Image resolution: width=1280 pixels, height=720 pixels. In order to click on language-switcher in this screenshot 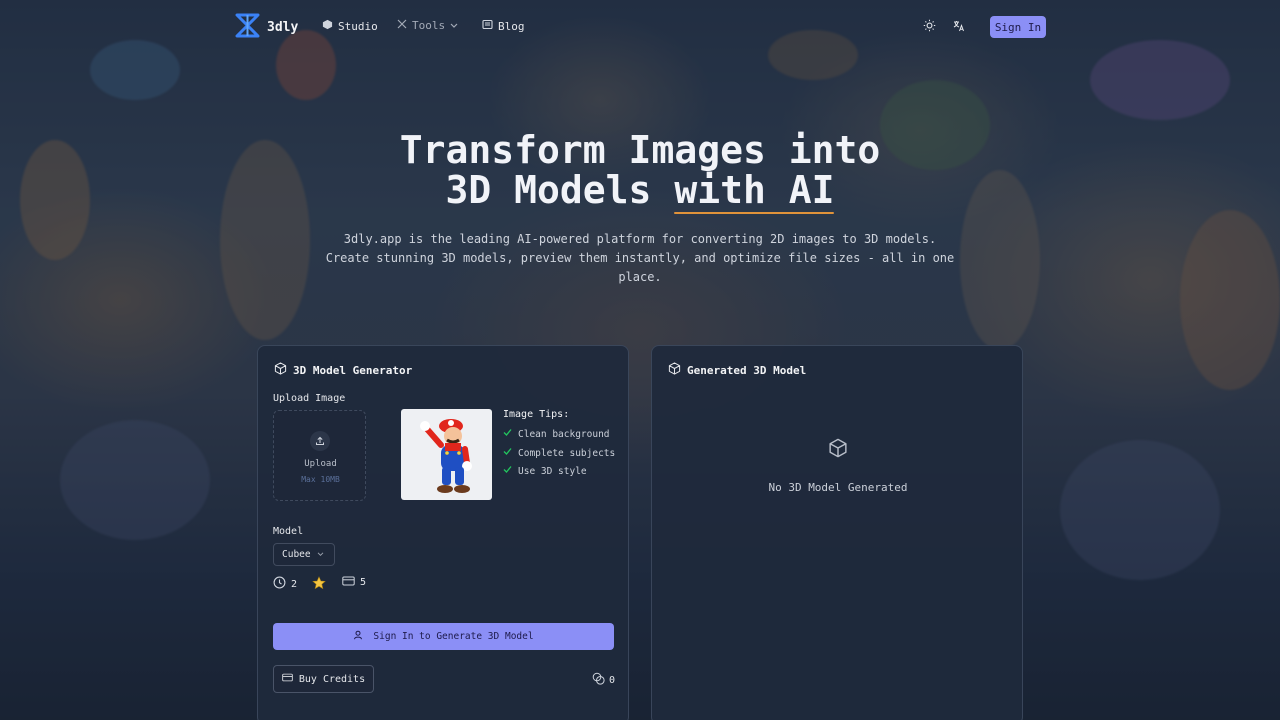, I will do `click(959, 26)`.